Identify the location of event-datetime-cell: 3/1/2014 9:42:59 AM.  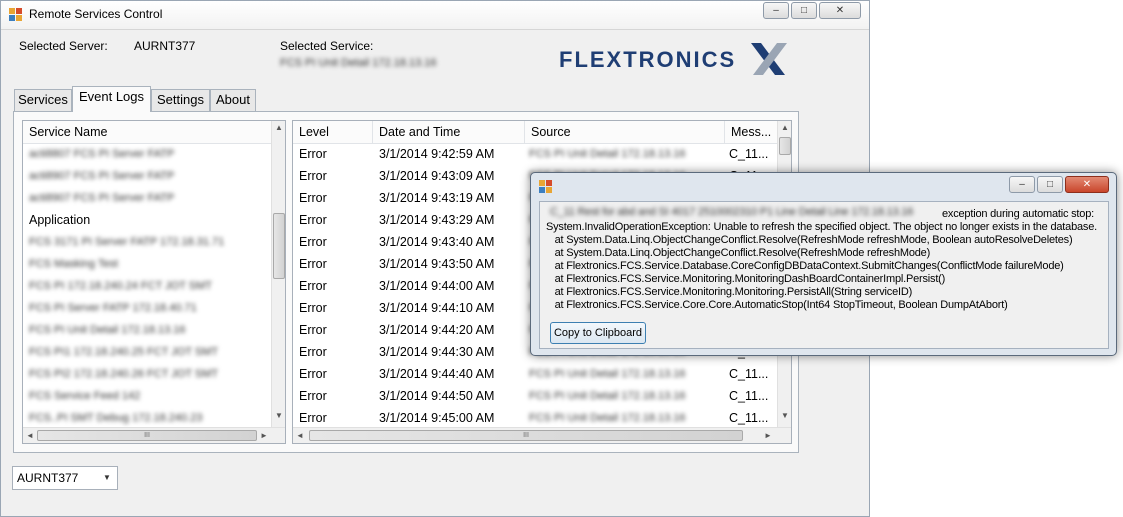
(437, 154).